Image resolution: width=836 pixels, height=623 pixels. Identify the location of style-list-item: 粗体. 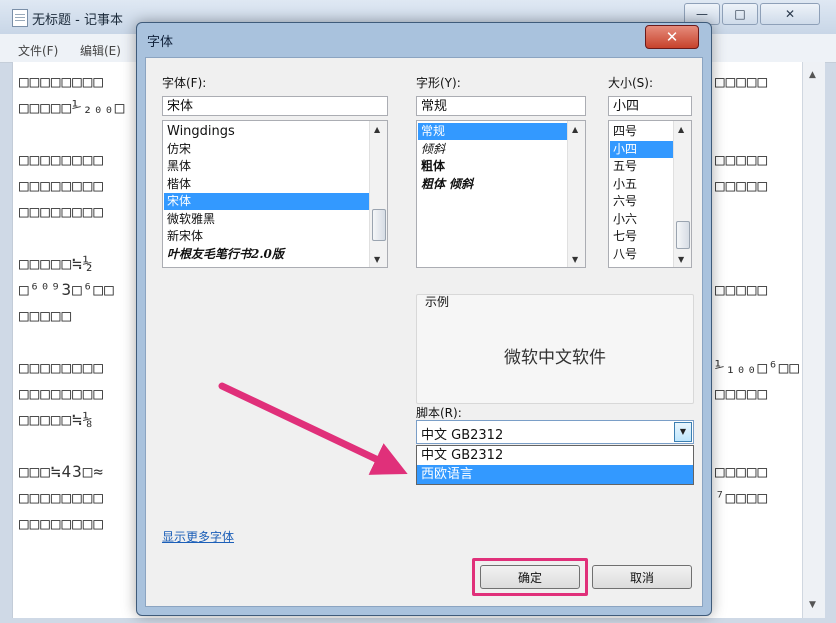
(492, 166).